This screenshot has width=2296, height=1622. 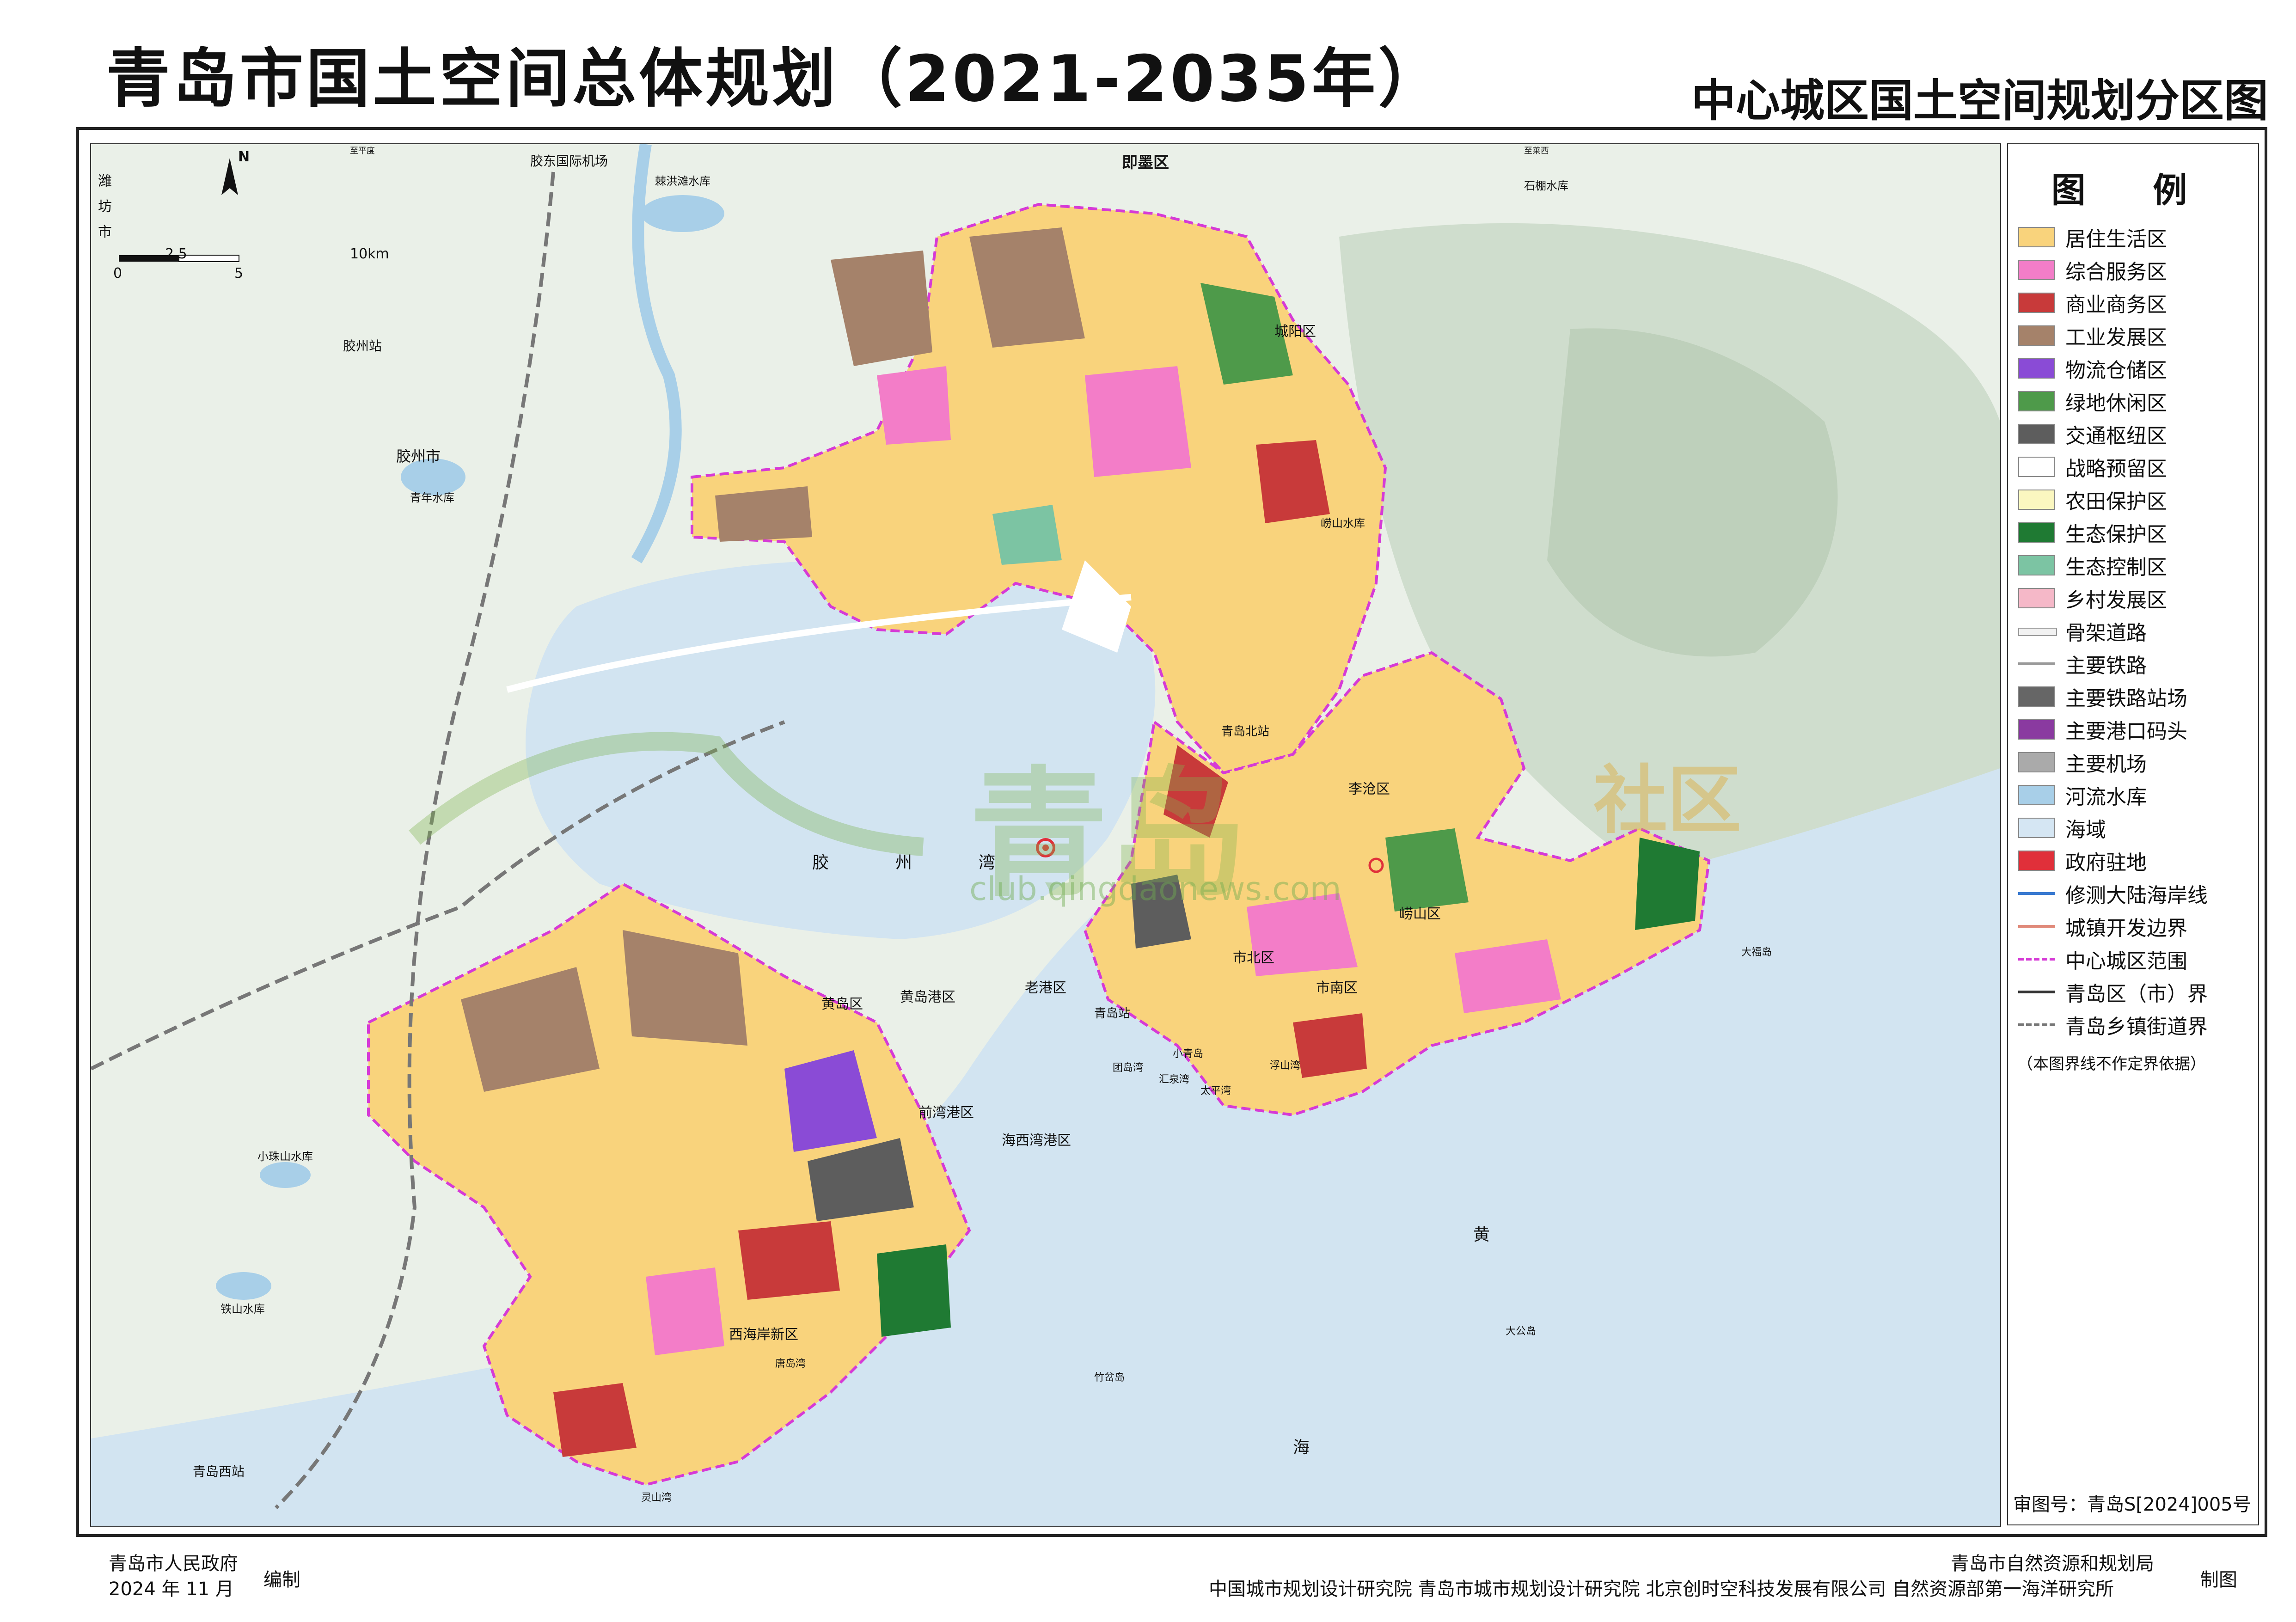 I want to click on footer-date: 2024 年 11 月, so click(x=171, y=1589).